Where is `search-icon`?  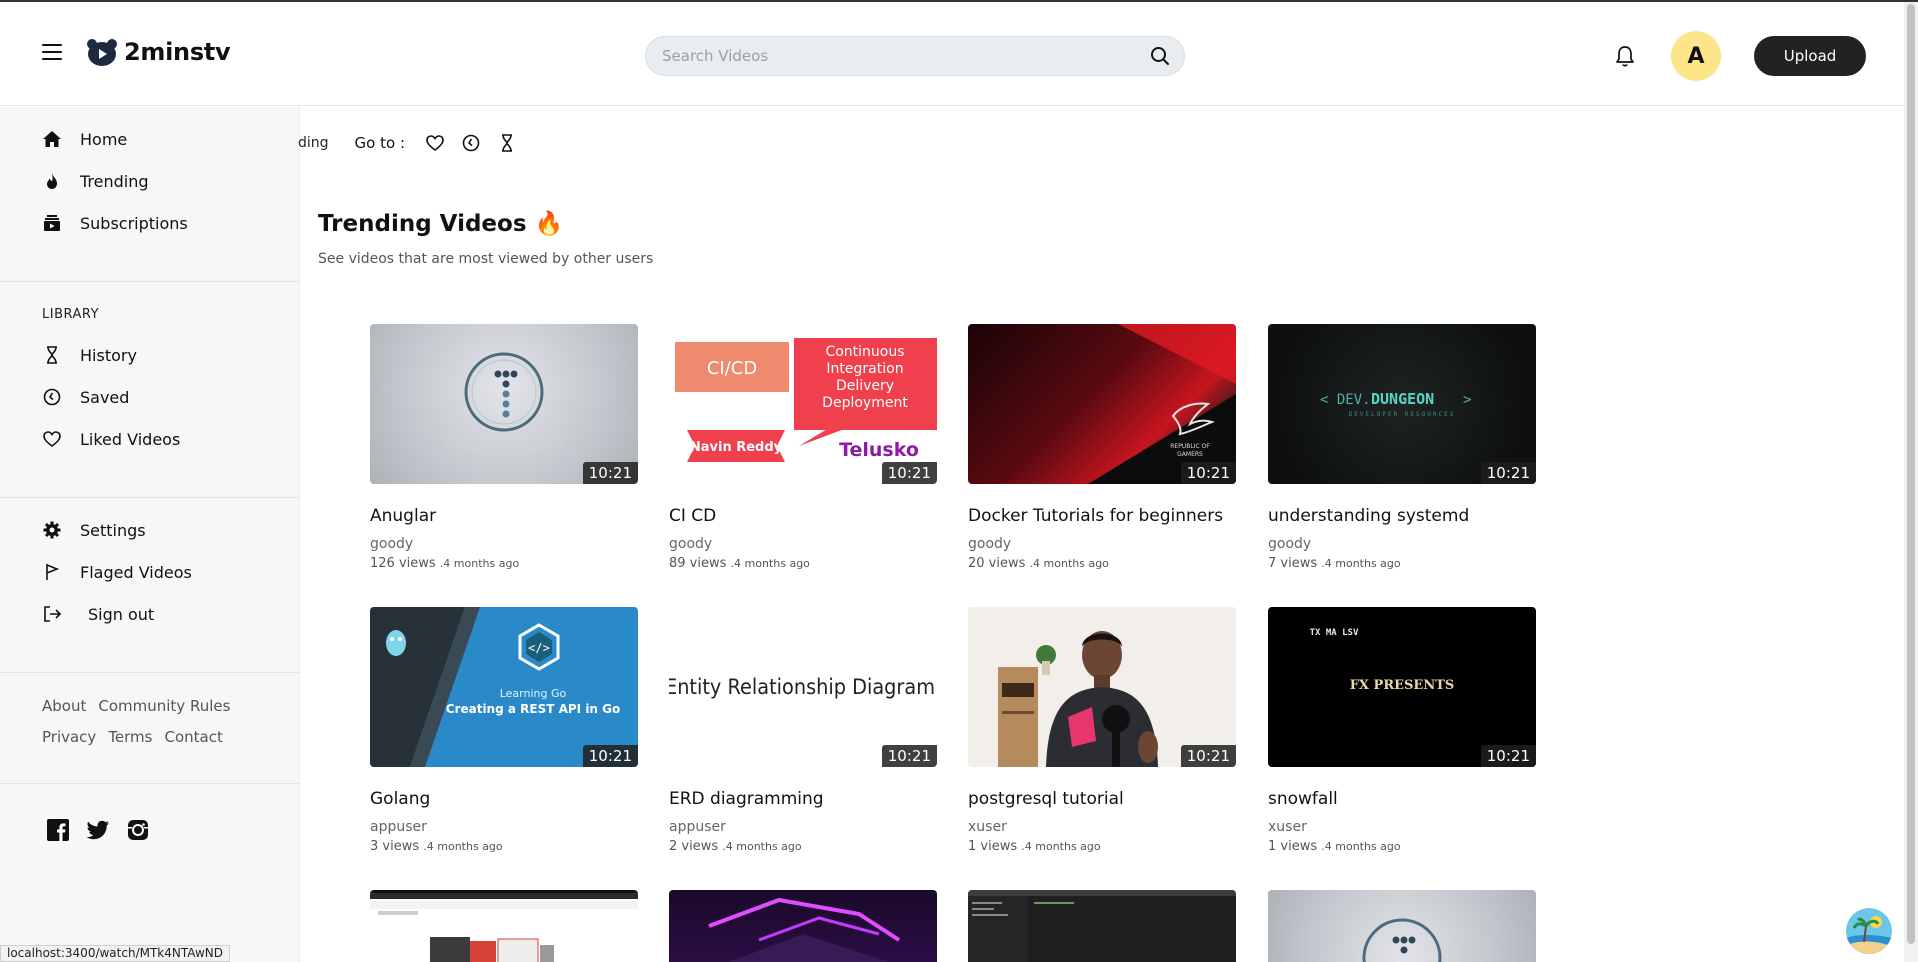
search-icon is located at coordinates (1160, 56).